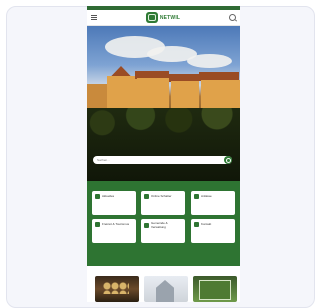 The image size is (320, 308). Describe the element at coordinates (116, 223) in the screenshot. I see `tile-title: Freizeit & Tourismus` at that location.